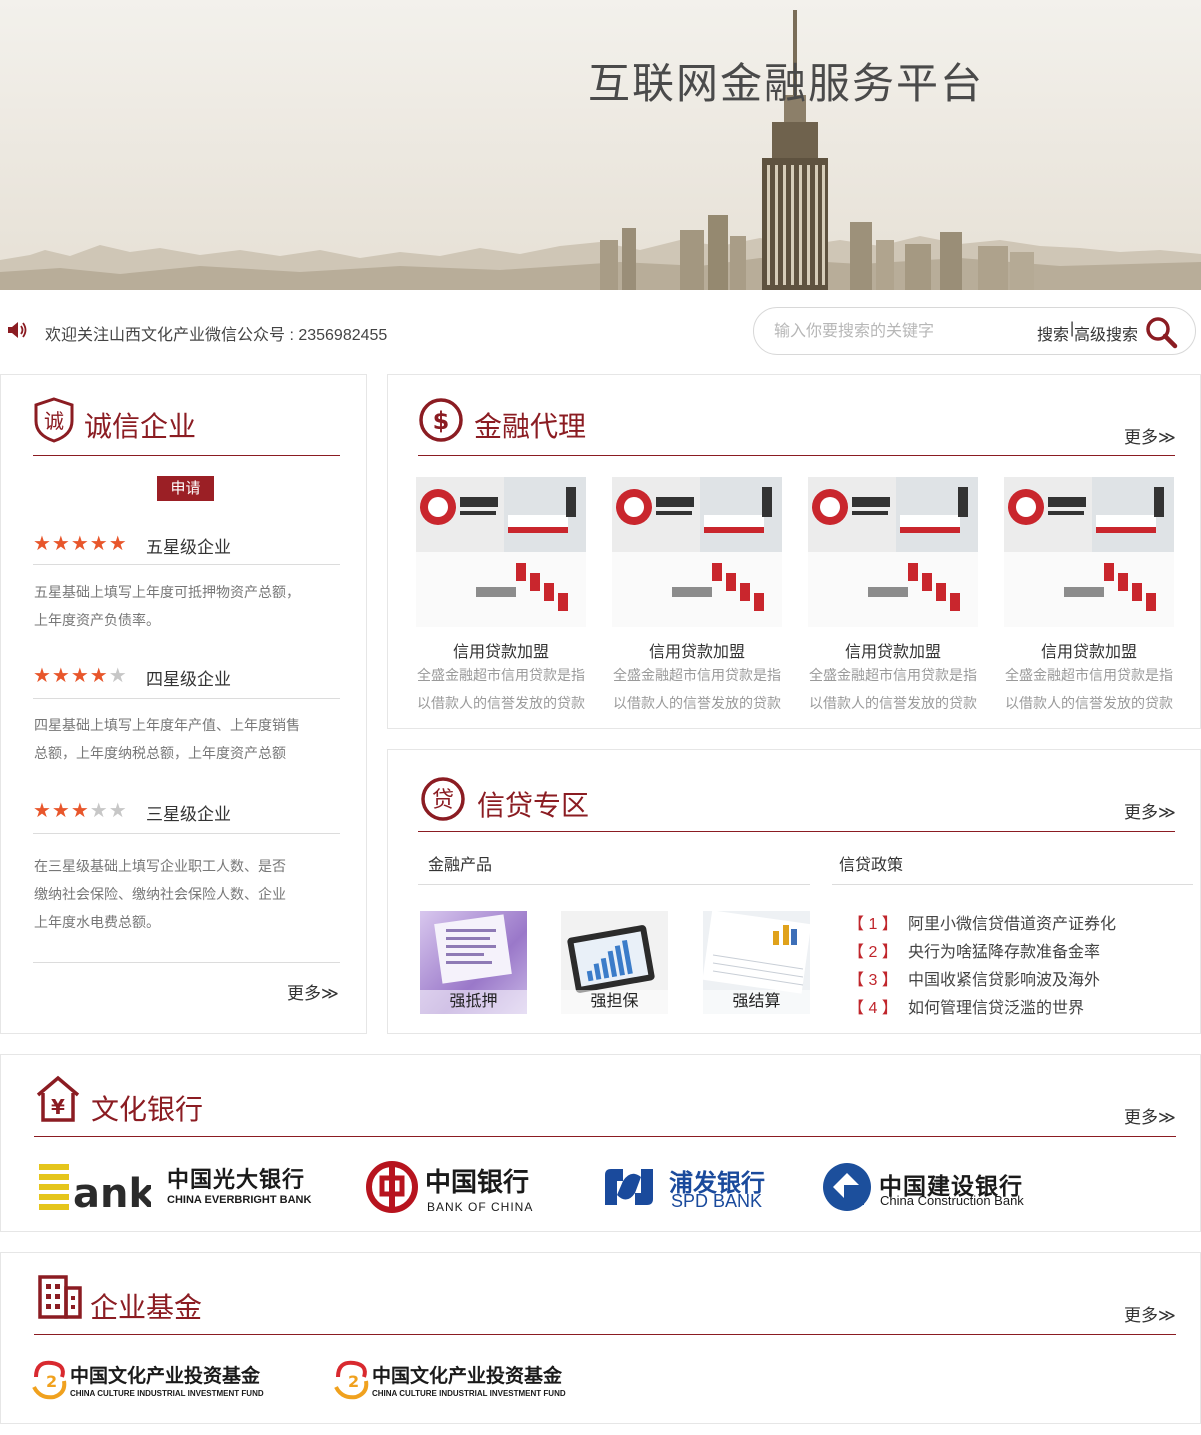 Image resolution: width=1201 pixels, height=1435 pixels. Describe the element at coordinates (1150, 1115) in the screenshot. I see `culture-bank-more-link: 更多≫` at that location.